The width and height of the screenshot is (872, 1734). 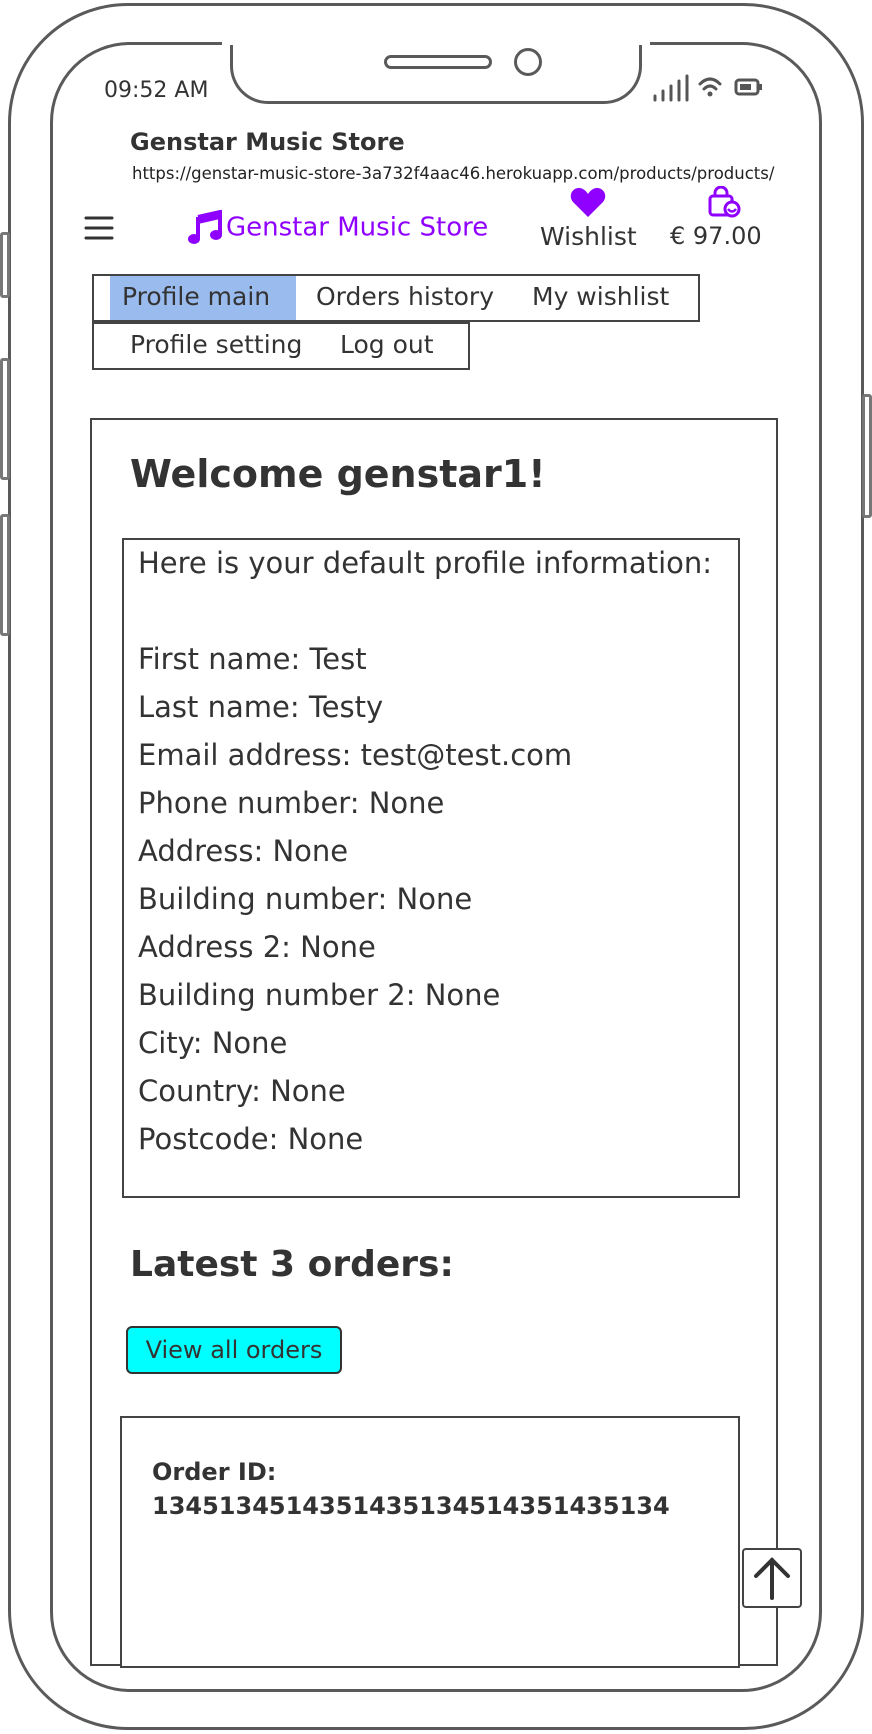 I want to click on heart-icon, so click(x=588, y=205).